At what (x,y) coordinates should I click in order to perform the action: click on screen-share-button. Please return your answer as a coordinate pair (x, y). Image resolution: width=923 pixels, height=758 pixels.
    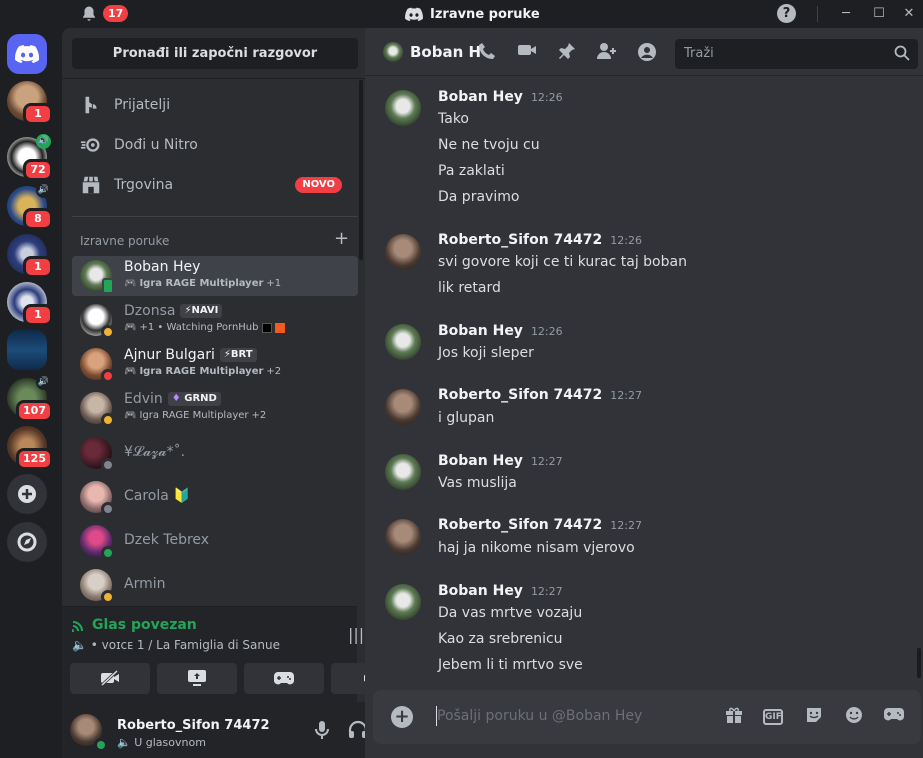
    Looking at the image, I should click on (197, 678).